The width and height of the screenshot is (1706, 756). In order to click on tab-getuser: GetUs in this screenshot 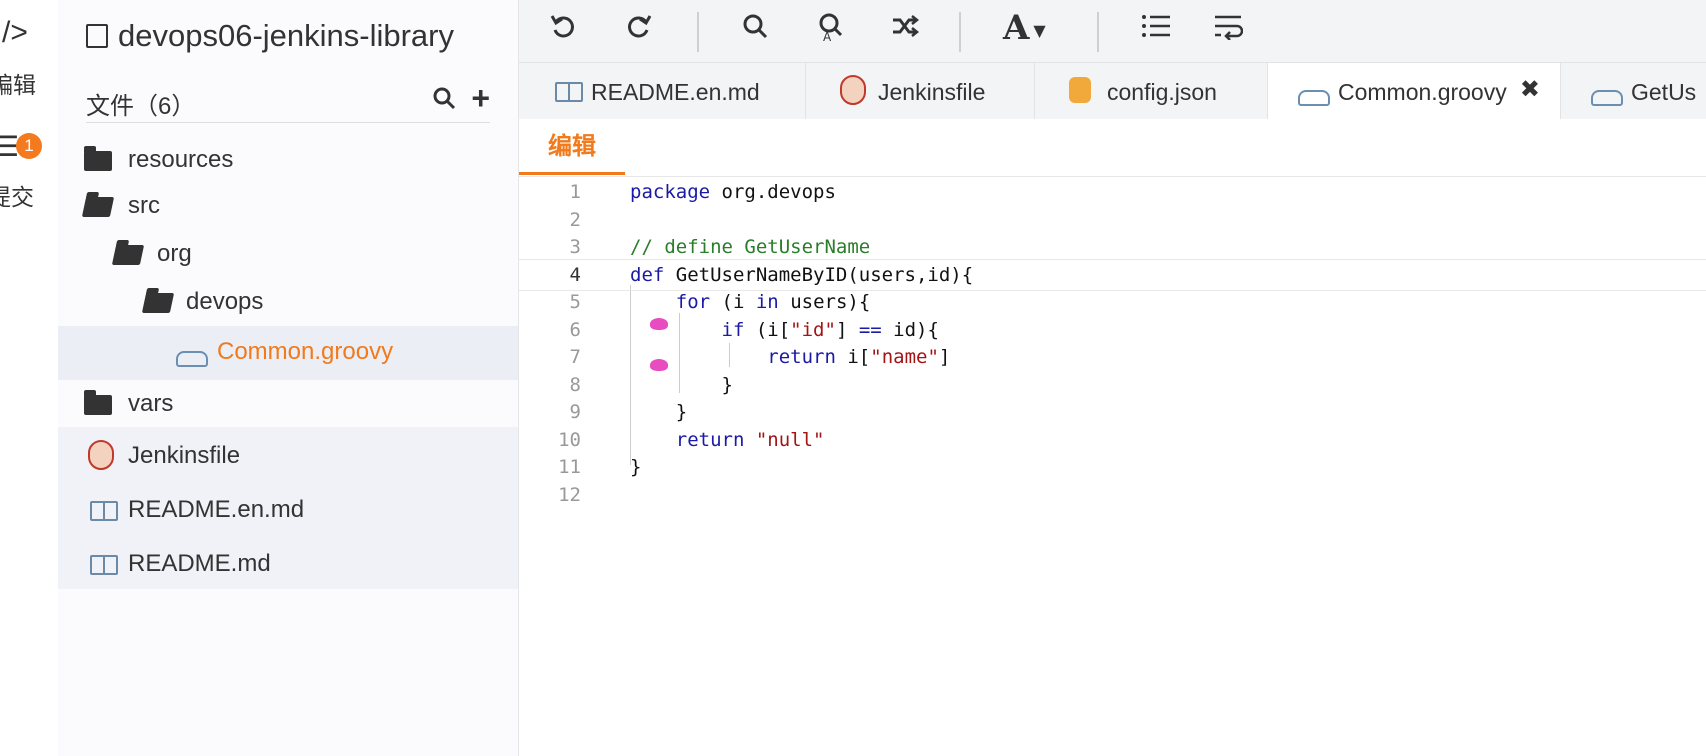, I will do `click(1633, 91)`.